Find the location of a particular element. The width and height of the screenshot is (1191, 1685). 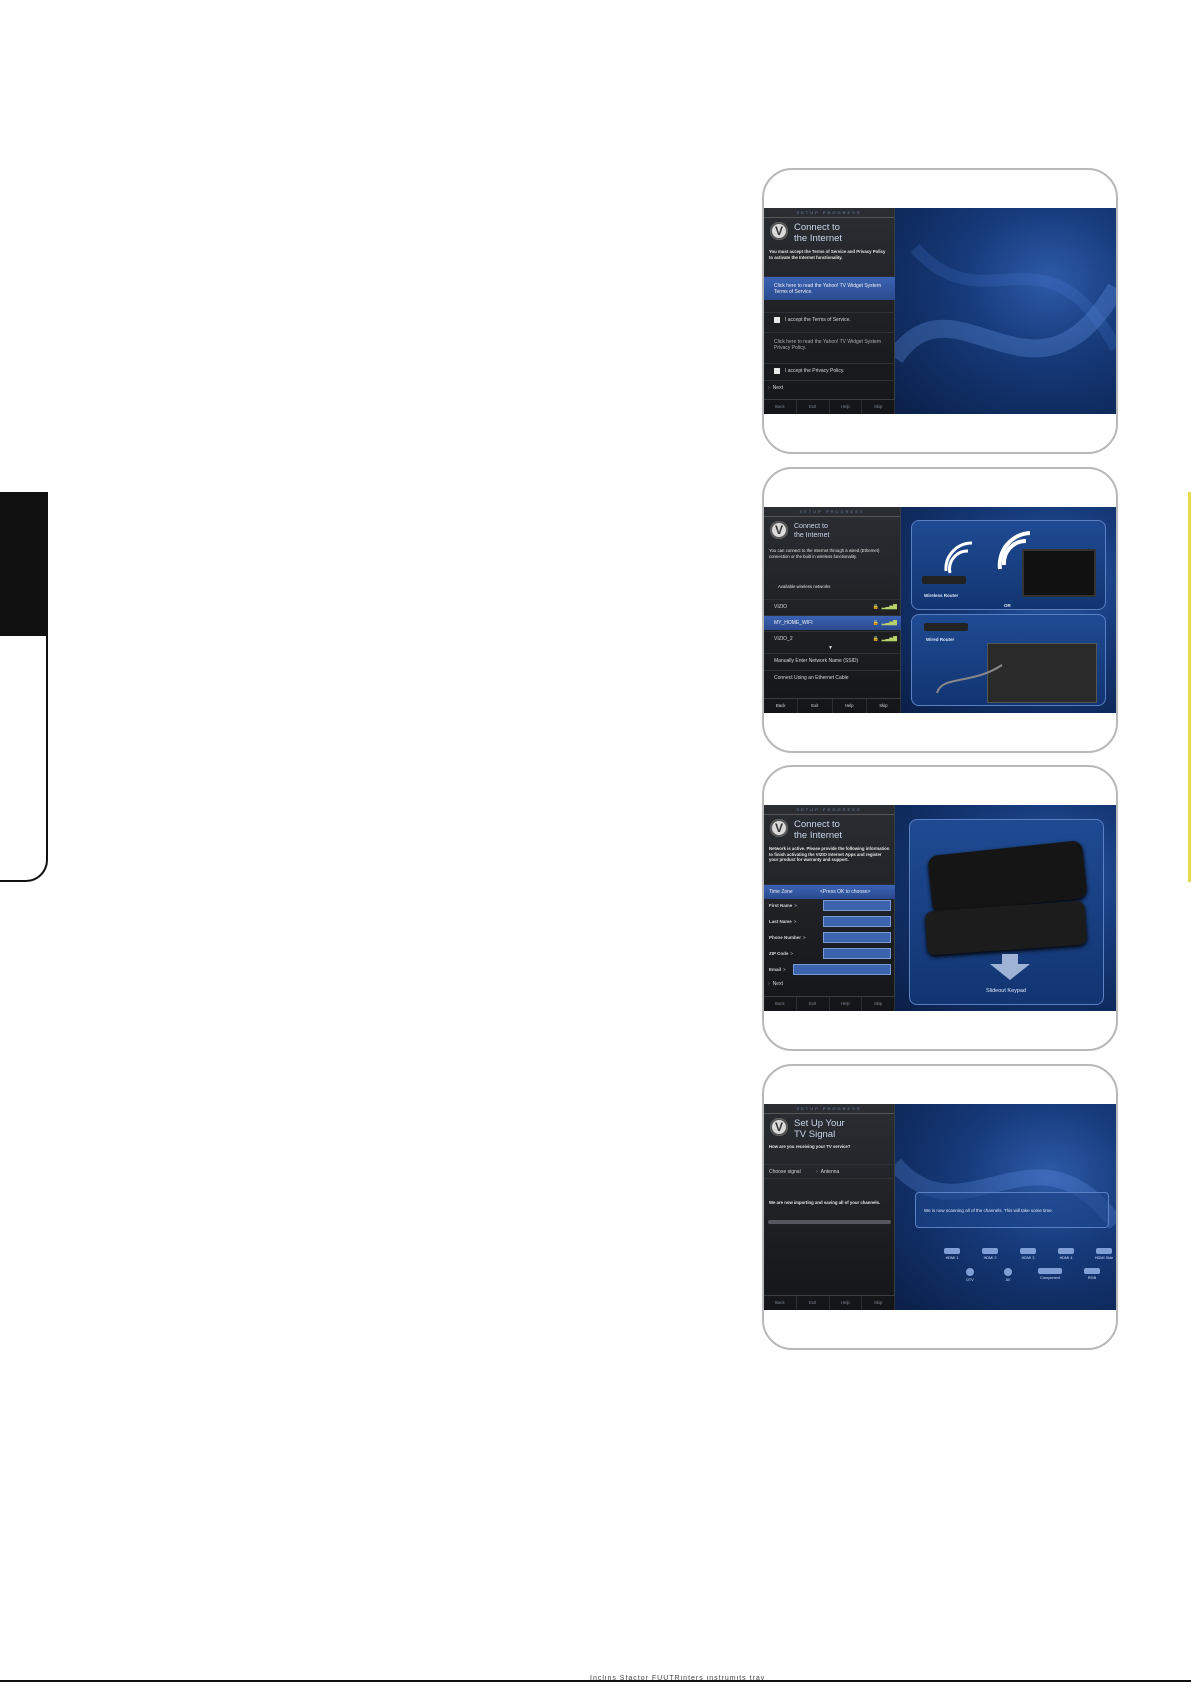

option-label: Connect Using an Ethernet Cable is located at coordinates (811, 678).